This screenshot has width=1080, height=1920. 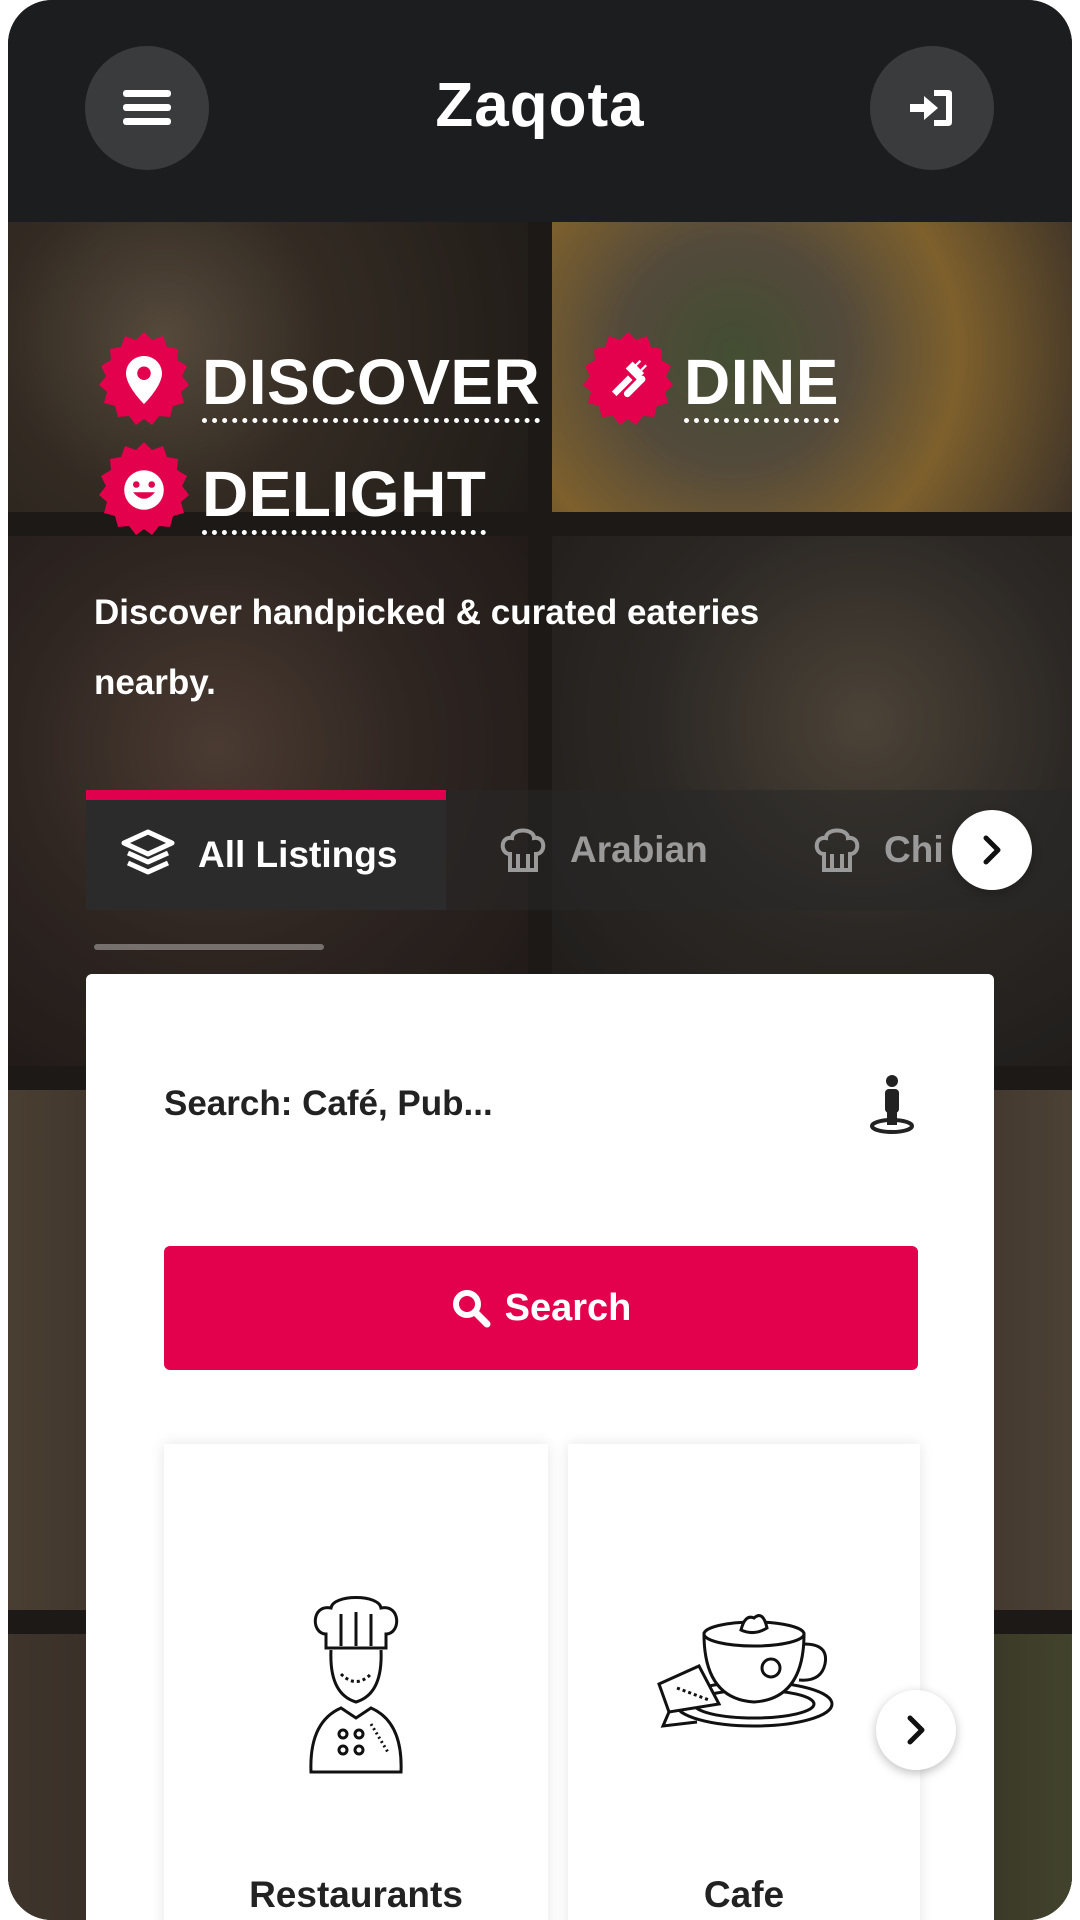 I want to click on category-card-restaurants: Restaurants, so click(x=356, y=1682).